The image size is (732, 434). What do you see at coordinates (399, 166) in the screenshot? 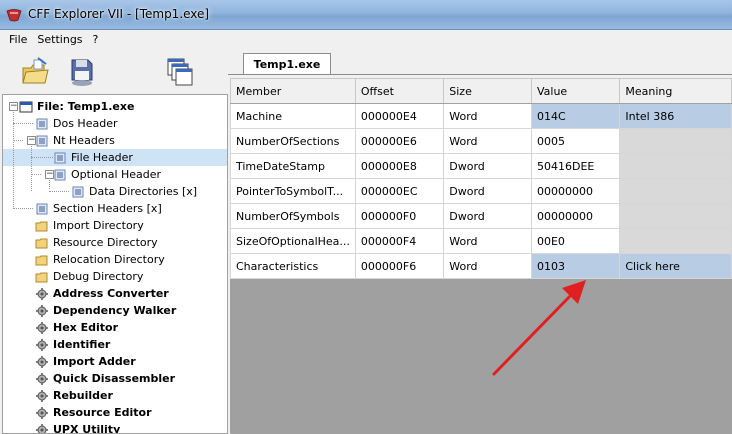
I see `cell-offset: 000000E8` at bounding box center [399, 166].